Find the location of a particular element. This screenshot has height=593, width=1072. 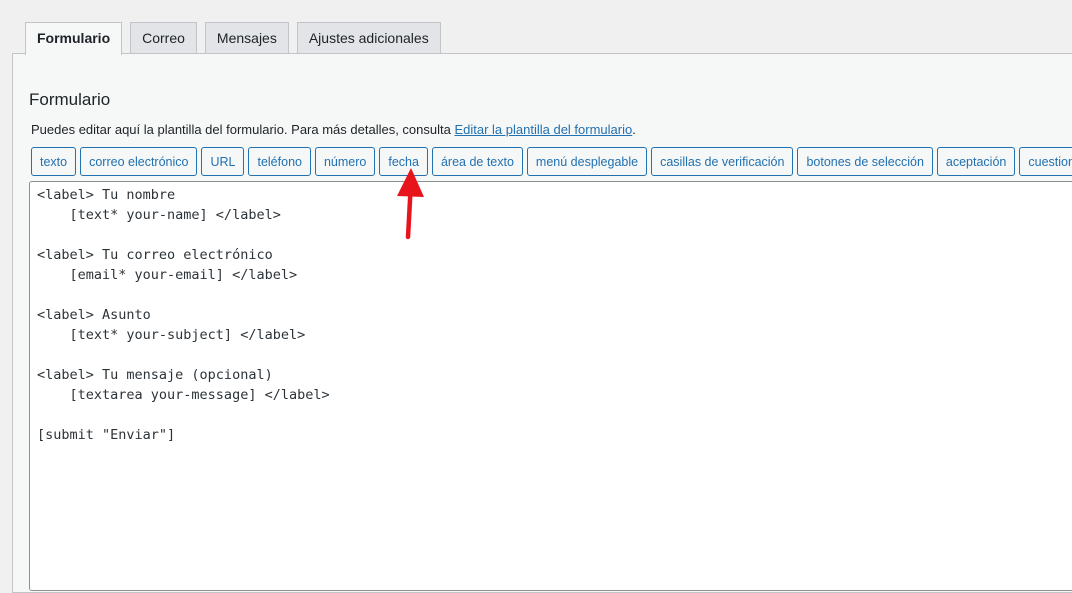

tag-button-menu-desplegable: menú desplegable is located at coordinates (587, 161).